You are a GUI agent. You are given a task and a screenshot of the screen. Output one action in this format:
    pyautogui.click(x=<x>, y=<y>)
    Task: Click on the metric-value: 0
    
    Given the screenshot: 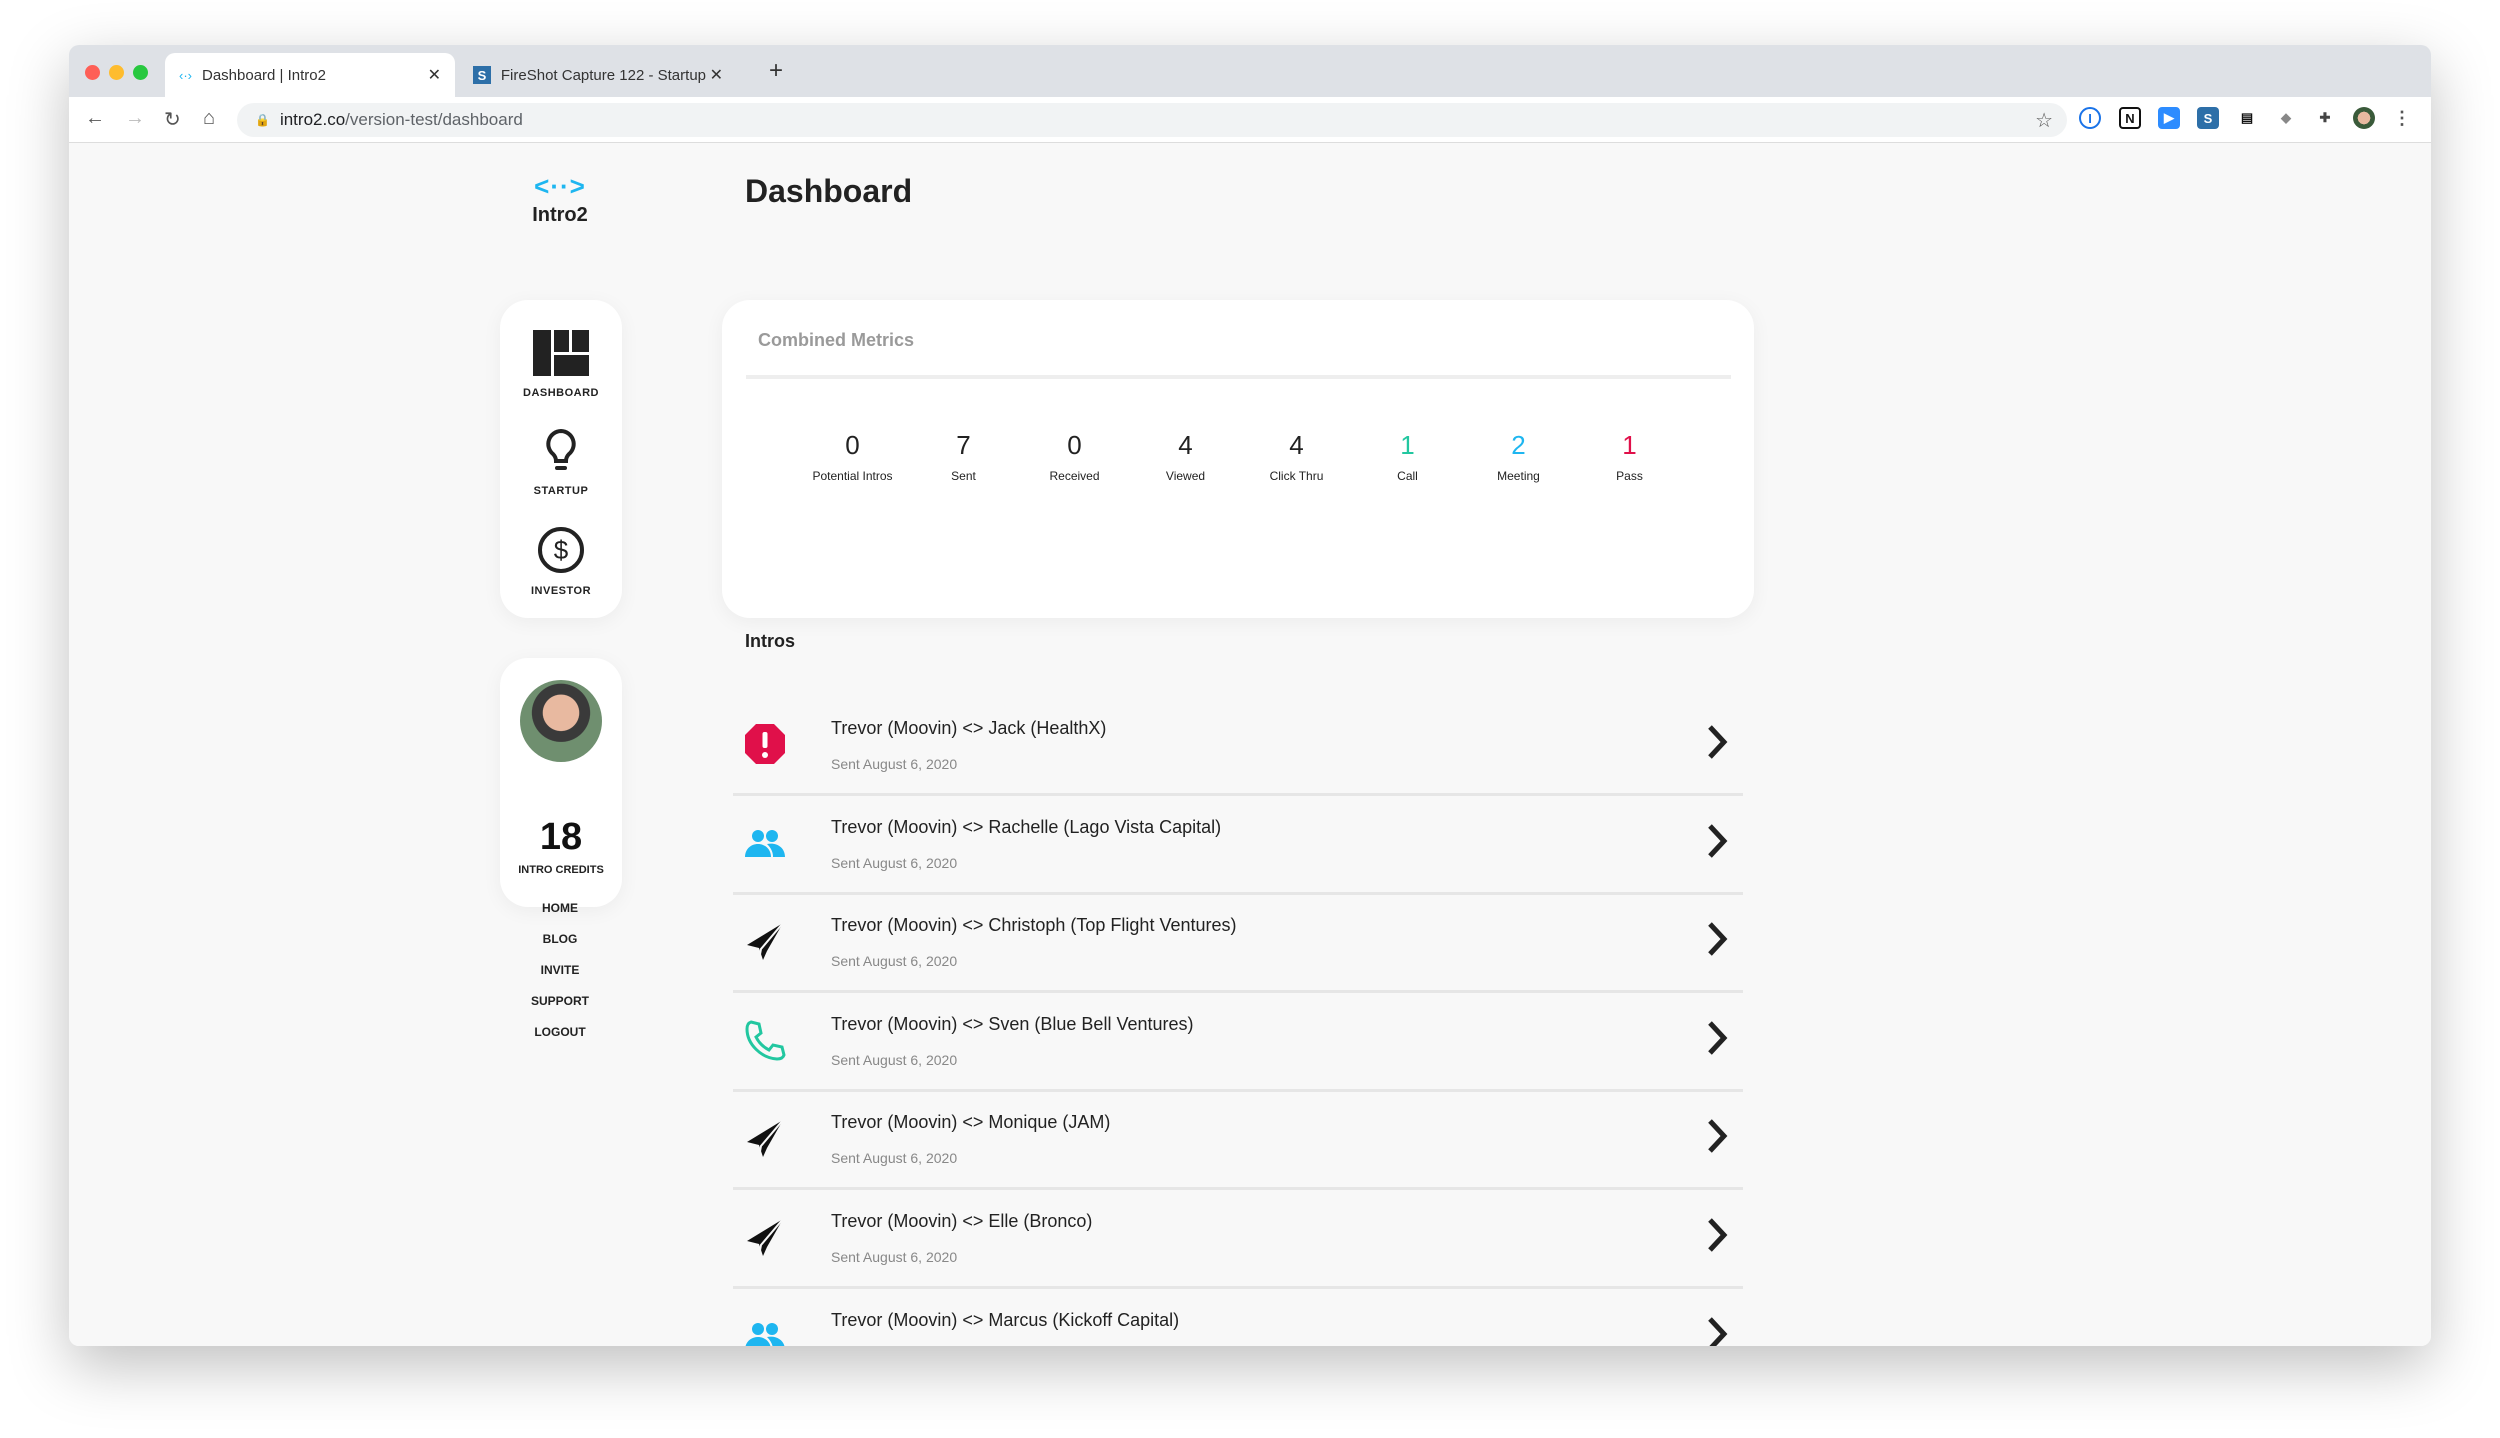 What is the action you would take?
    pyautogui.click(x=1074, y=445)
    